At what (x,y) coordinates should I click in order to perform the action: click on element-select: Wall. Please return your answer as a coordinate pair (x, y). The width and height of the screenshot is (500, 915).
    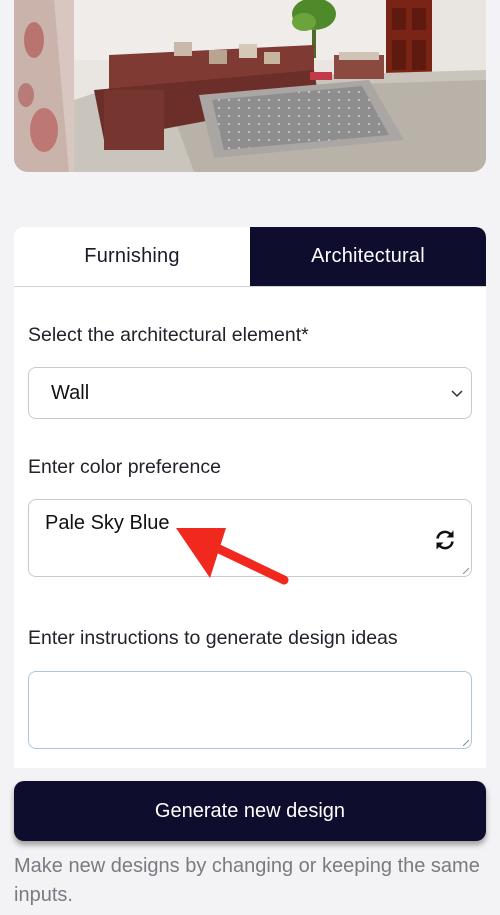
    Looking at the image, I should click on (250, 393).